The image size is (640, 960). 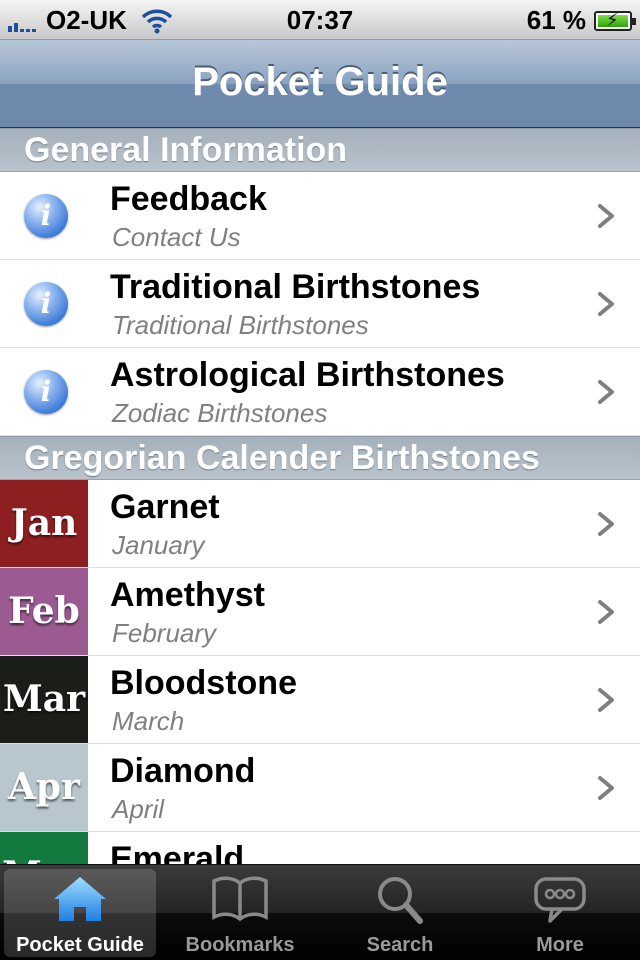 What do you see at coordinates (44, 787) in the screenshot?
I see `month-thumbnail: Apr` at bounding box center [44, 787].